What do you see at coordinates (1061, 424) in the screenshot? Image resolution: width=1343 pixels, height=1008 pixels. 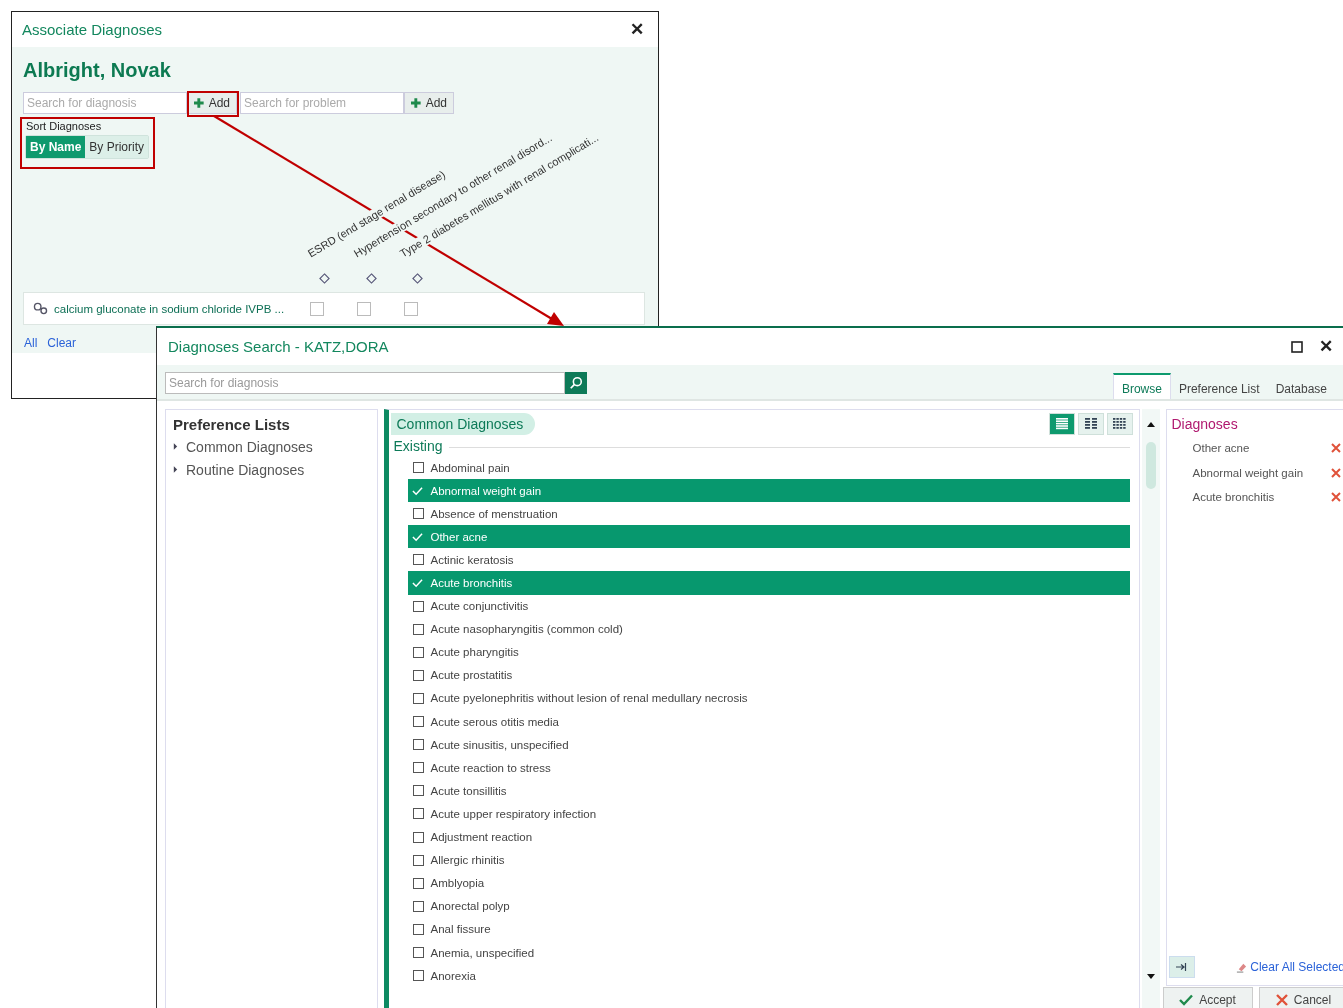 I see `list-icon` at bounding box center [1061, 424].